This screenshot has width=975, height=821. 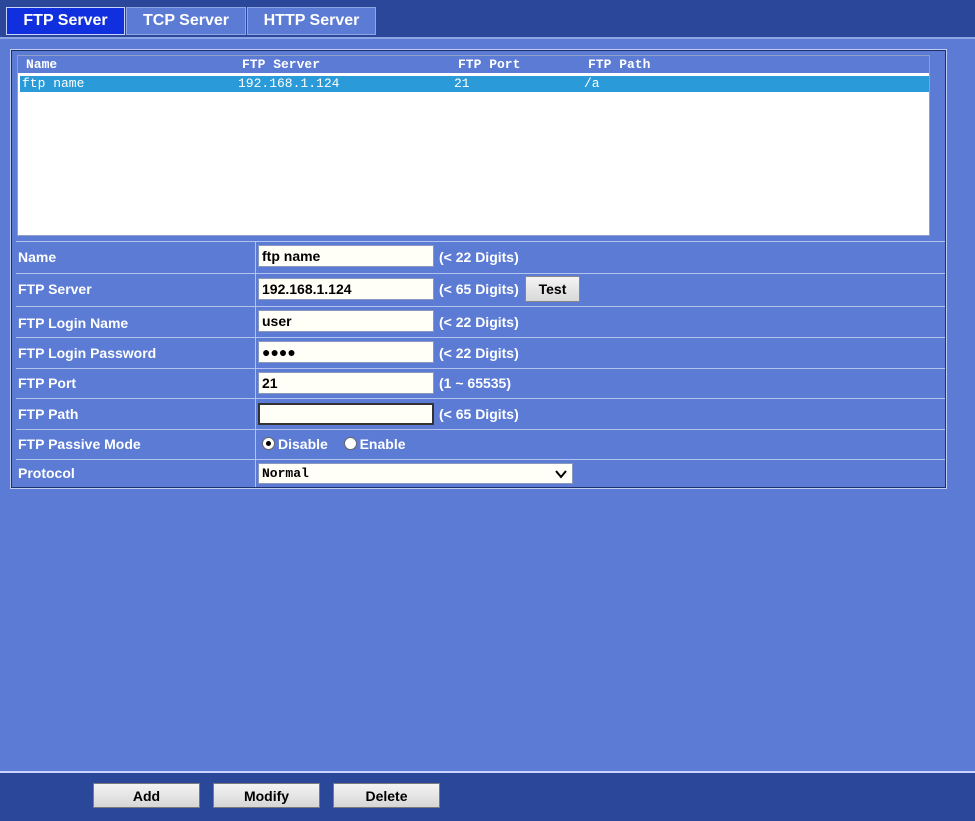 I want to click on ftp-server-field: 192.168.1.124, so click(x=346, y=289).